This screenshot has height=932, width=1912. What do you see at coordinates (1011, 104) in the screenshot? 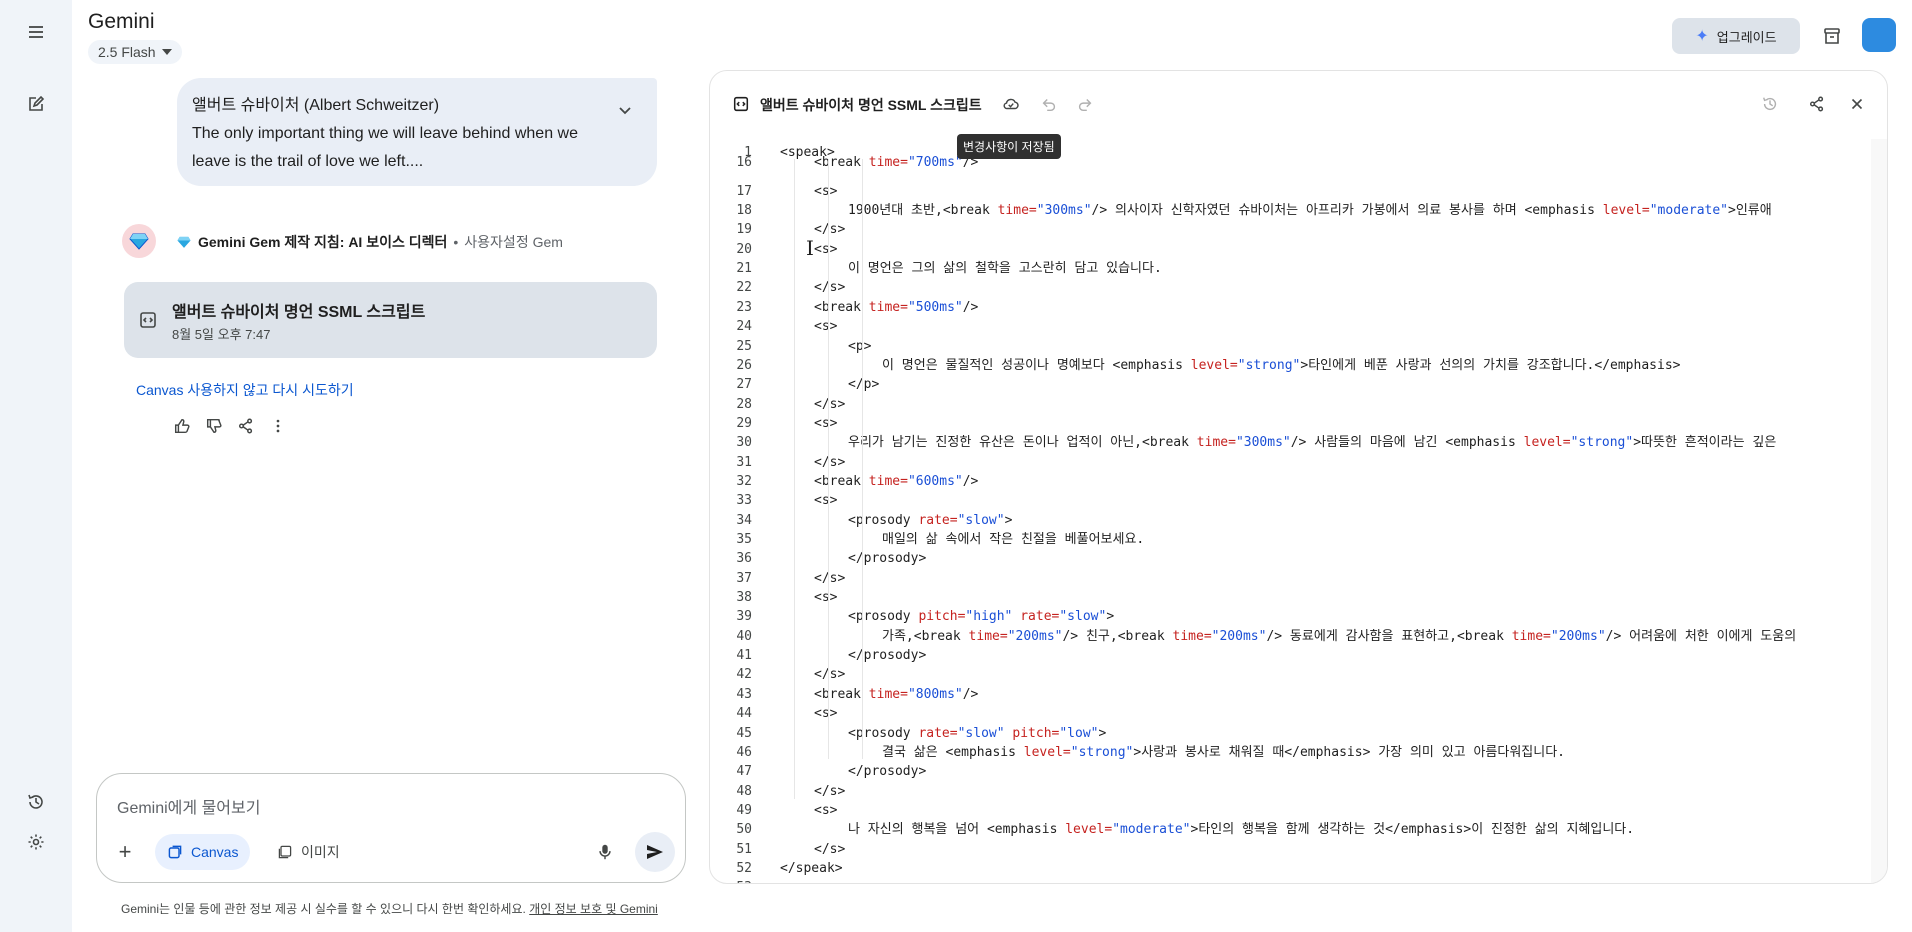
I see `cloud-saved-icon` at bounding box center [1011, 104].